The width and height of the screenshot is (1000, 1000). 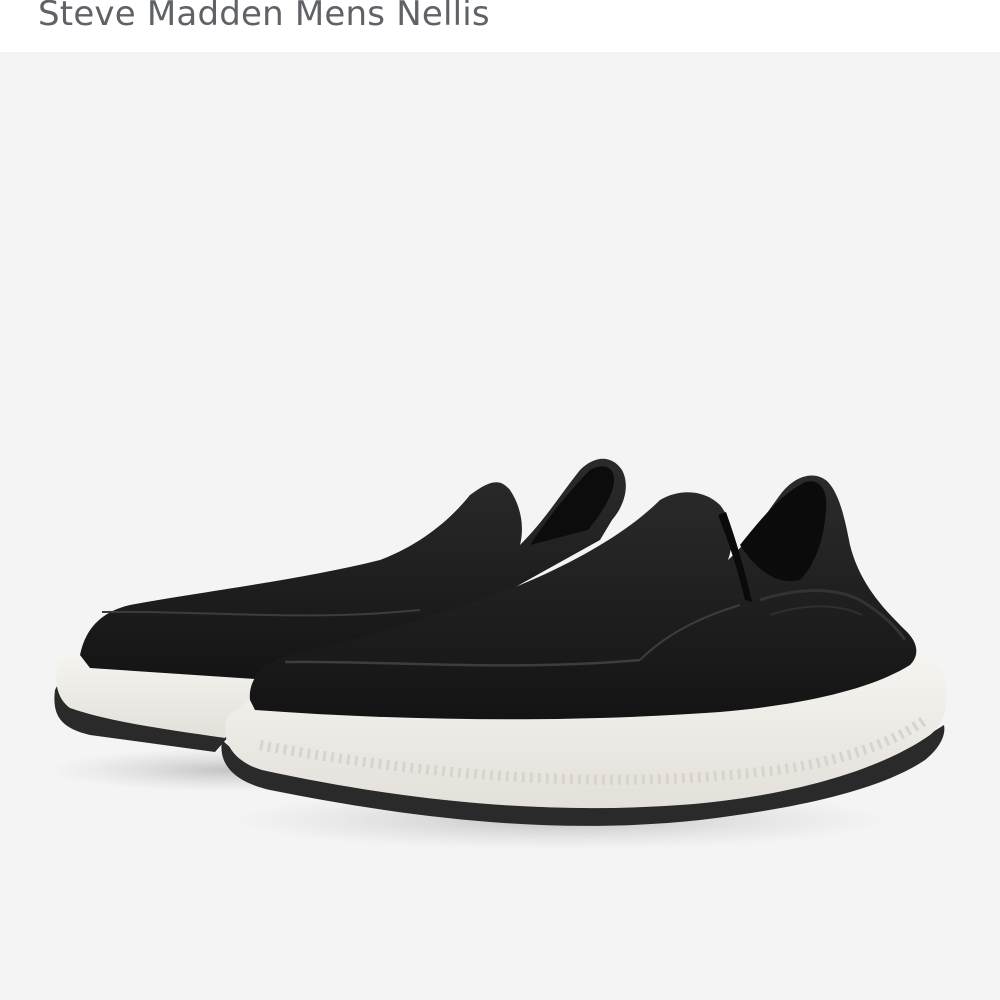 I want to click on title-bar: Steve Madden Mens Nellis, so click(x=500, y=26).